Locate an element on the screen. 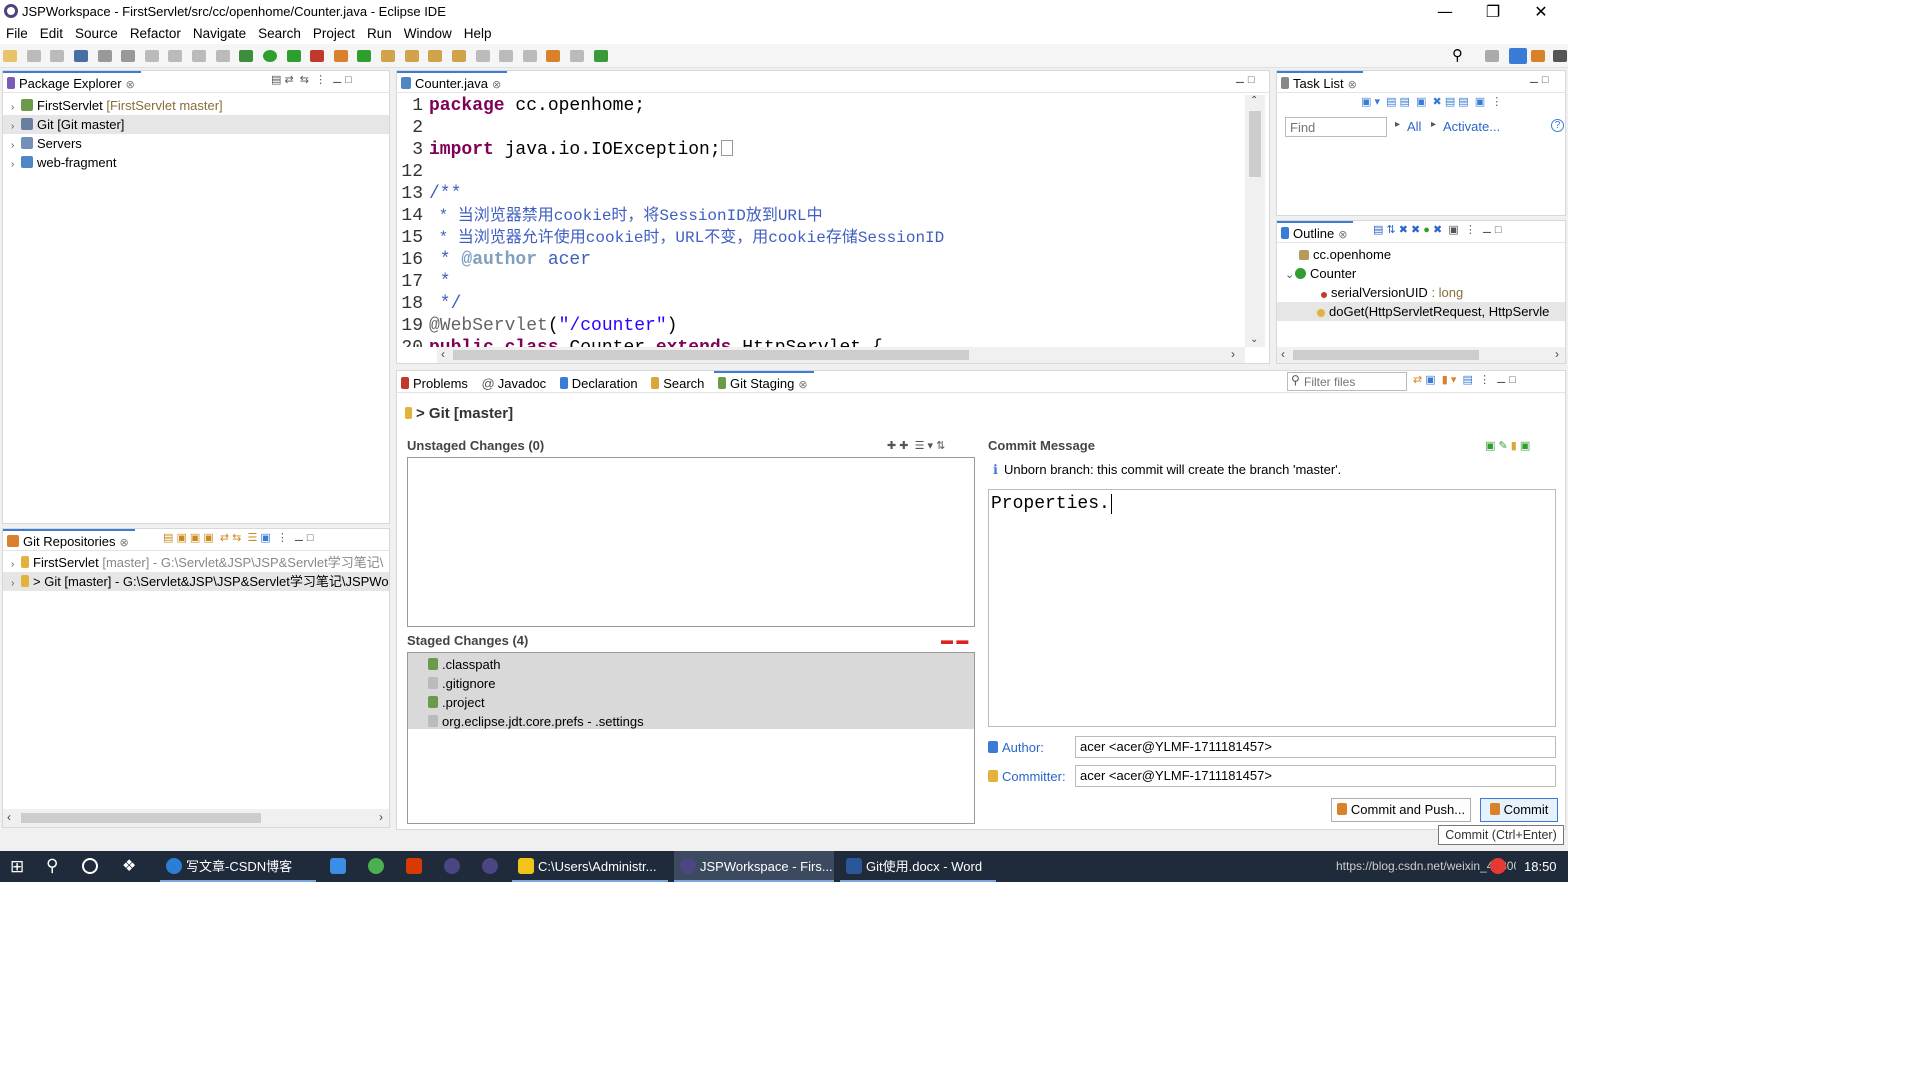 This screenshot has height=1080, width=1920. outline-item-method: doGet(HttpServletRequest, HttpServle is located at coordinates (1421, 311).